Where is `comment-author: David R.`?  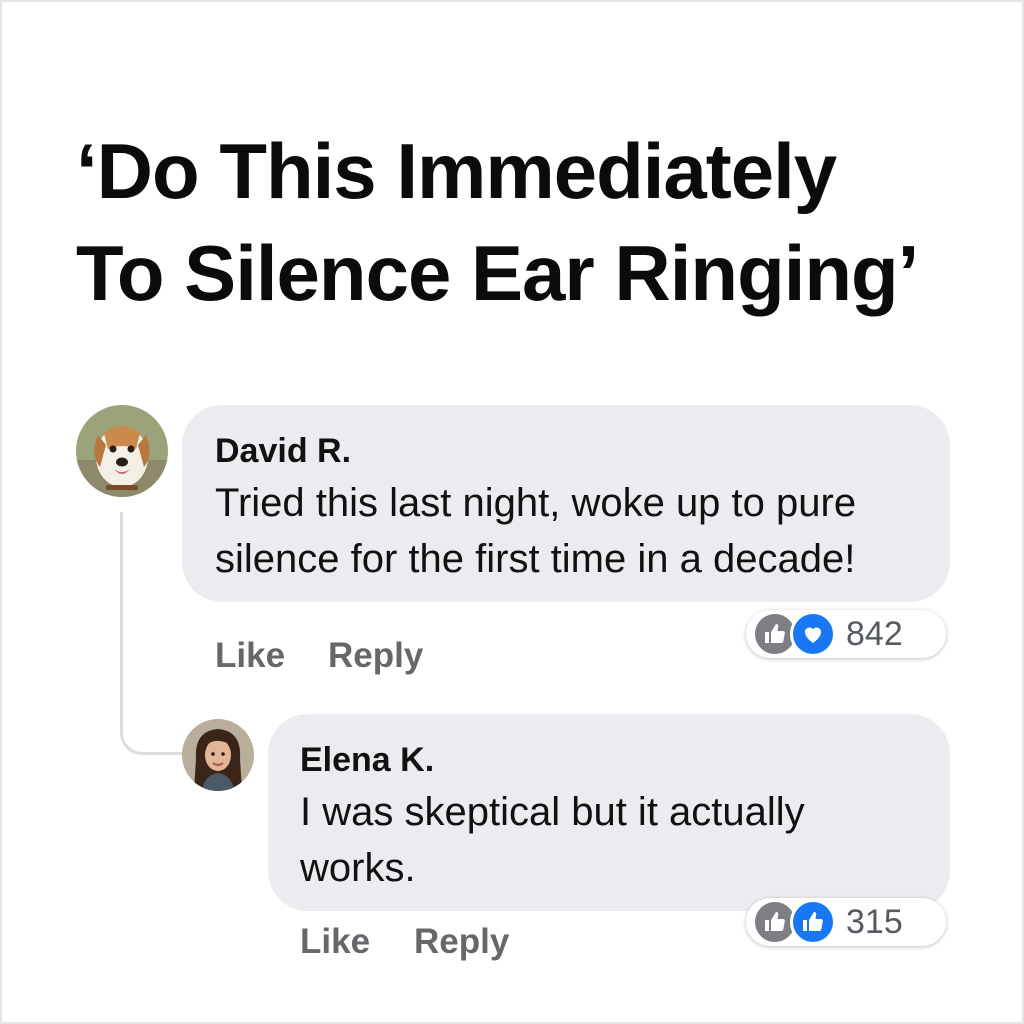
comment-author: David R. is located at coordinates (283, 451).